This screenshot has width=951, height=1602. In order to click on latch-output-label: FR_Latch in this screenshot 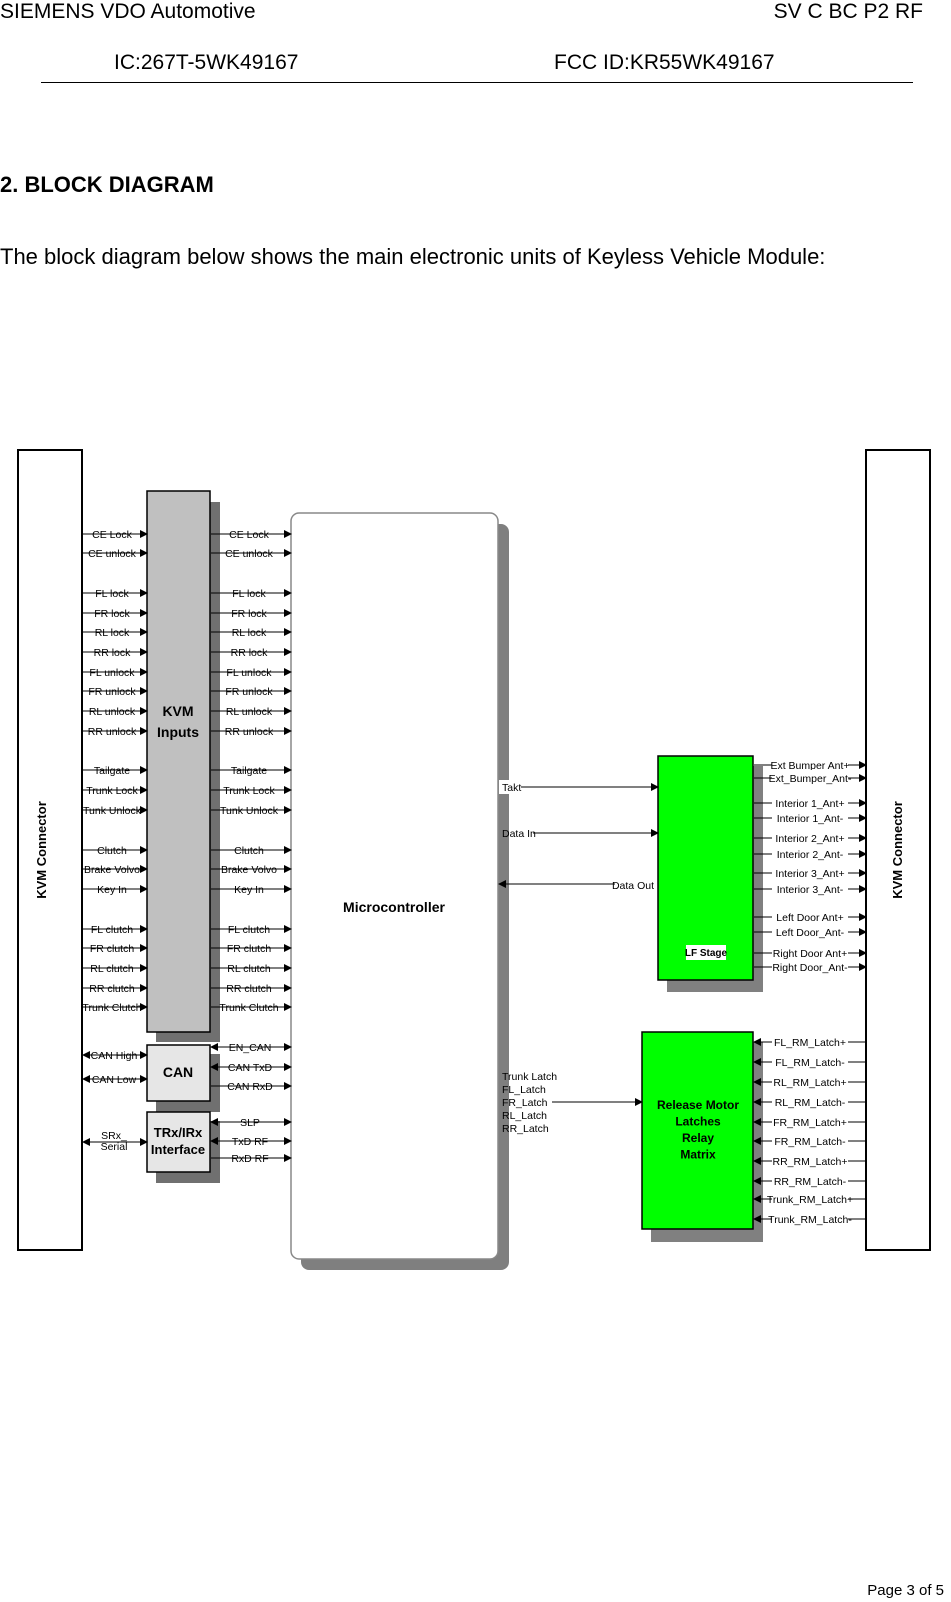, I will do `click(525, 1103)`.